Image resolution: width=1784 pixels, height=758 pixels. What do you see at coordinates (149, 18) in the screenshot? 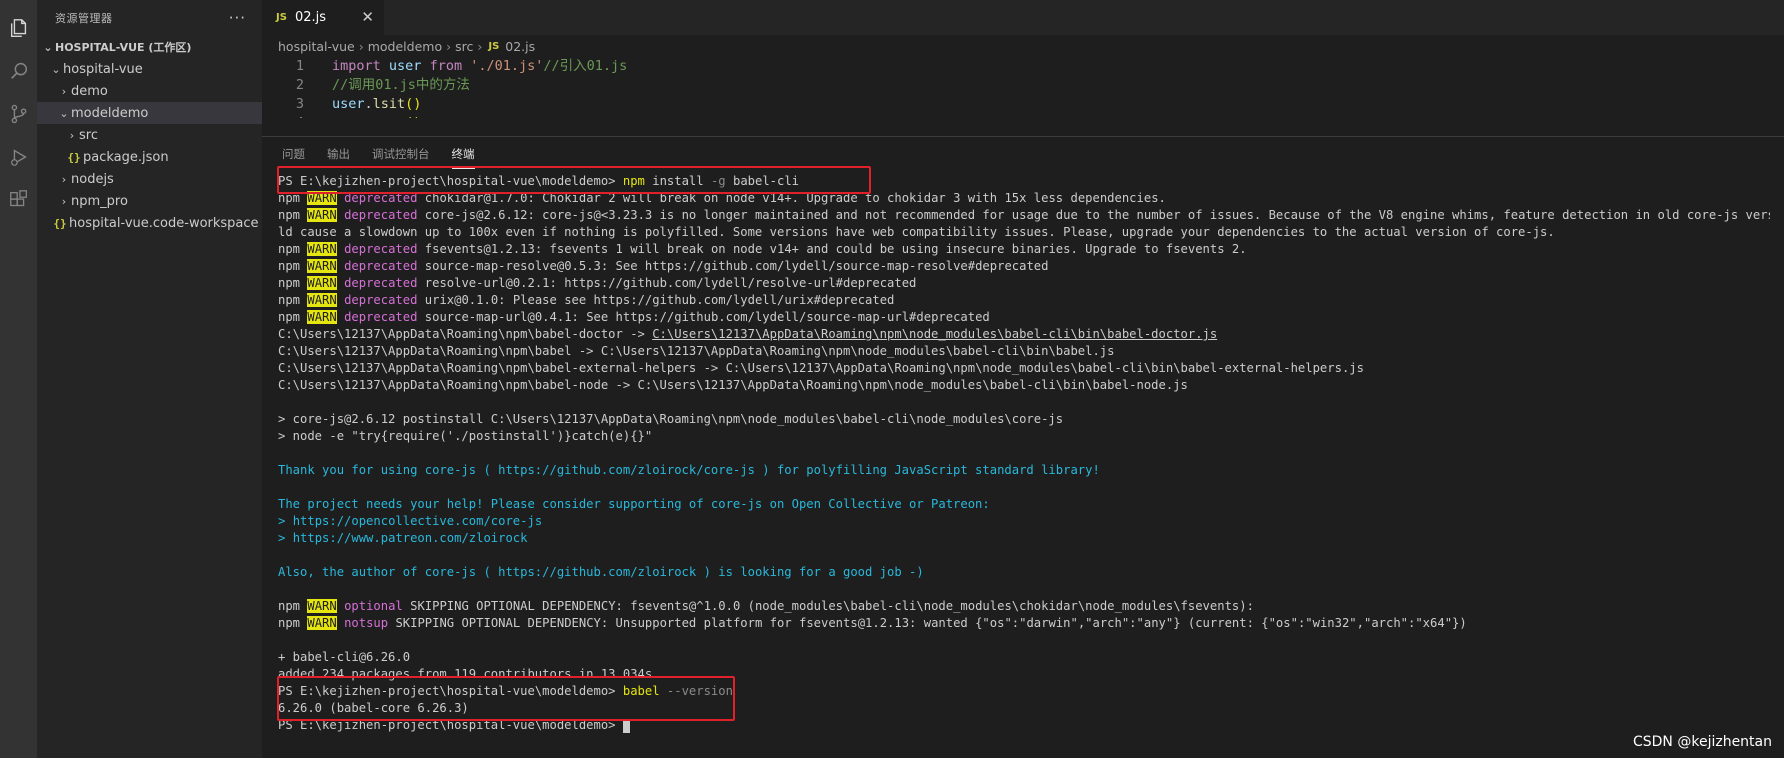
I see `explorer-header: 资源管理器 ···` at bounding box center [149, 18].